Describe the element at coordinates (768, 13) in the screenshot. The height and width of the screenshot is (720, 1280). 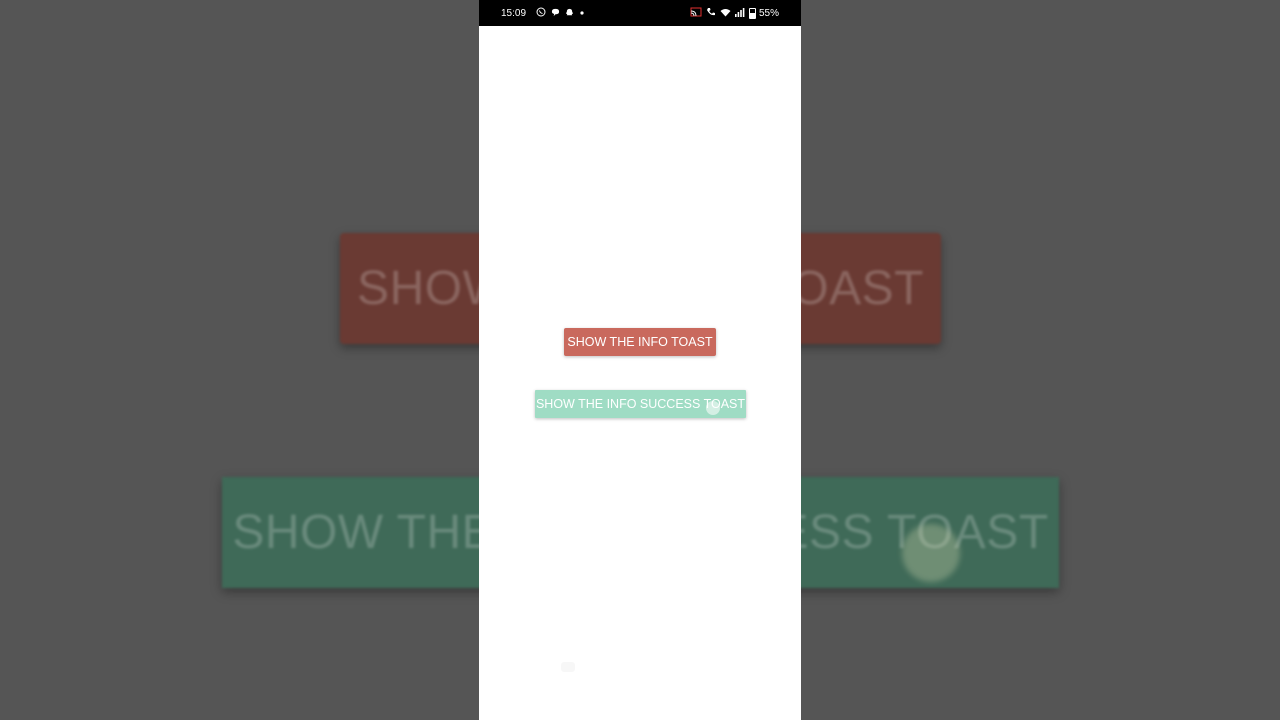
I see `battery-percent: 55%` at that location.